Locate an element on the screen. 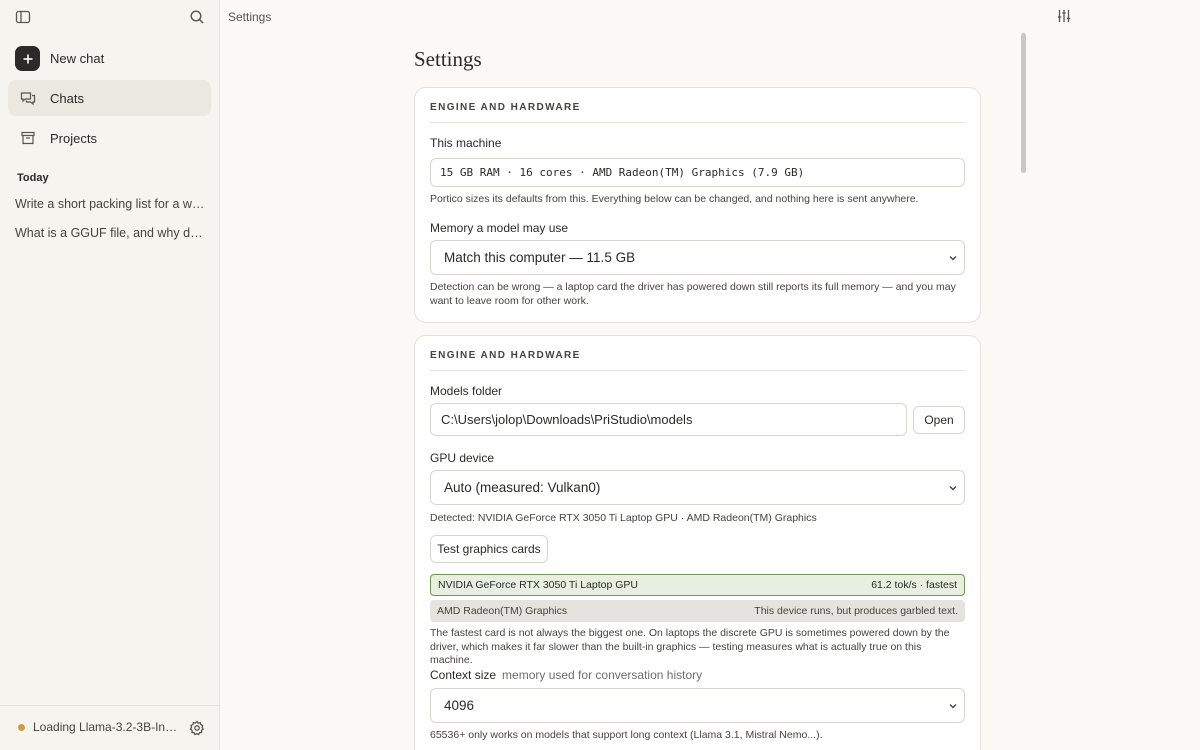 Image resolution: width=1200 pixels, height=750 pixels. plus-icon is located at coordinates (27, 58).